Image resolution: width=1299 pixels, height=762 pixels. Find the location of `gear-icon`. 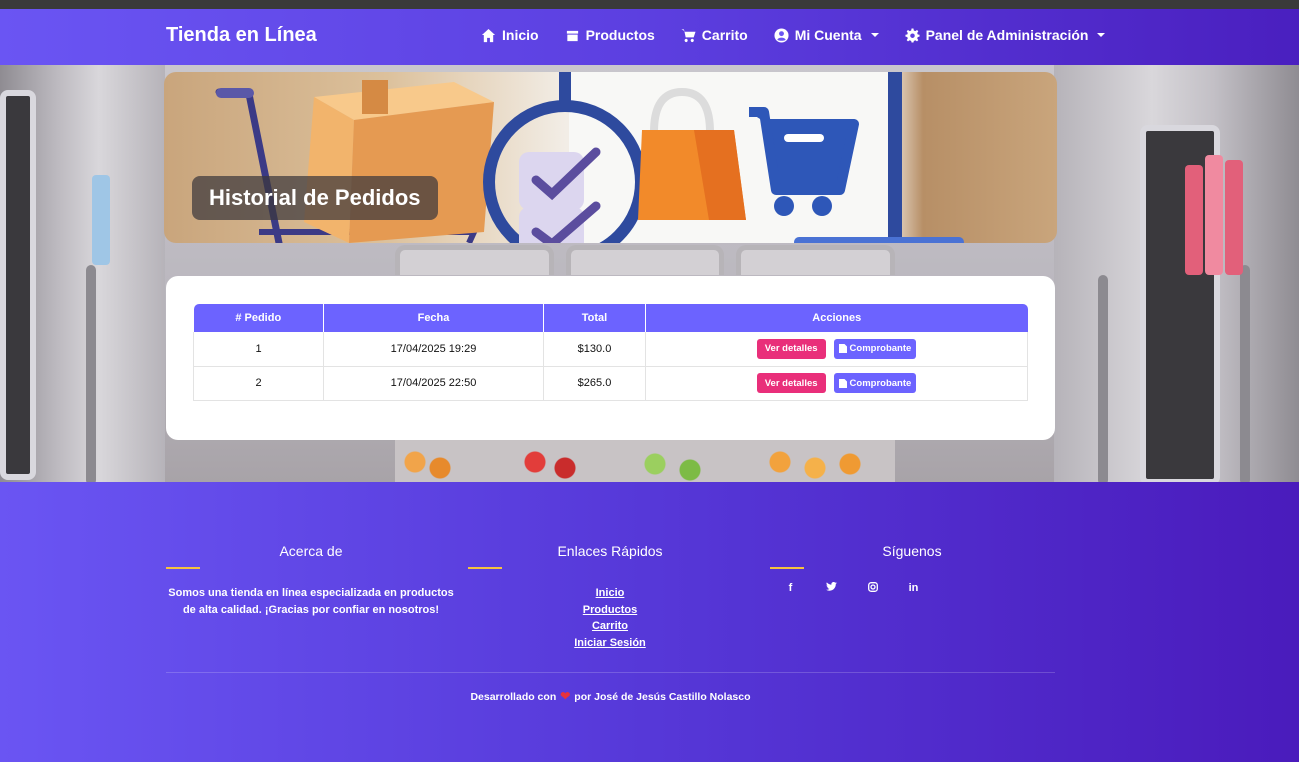

gear-icon is located at coordinates (912, 35).